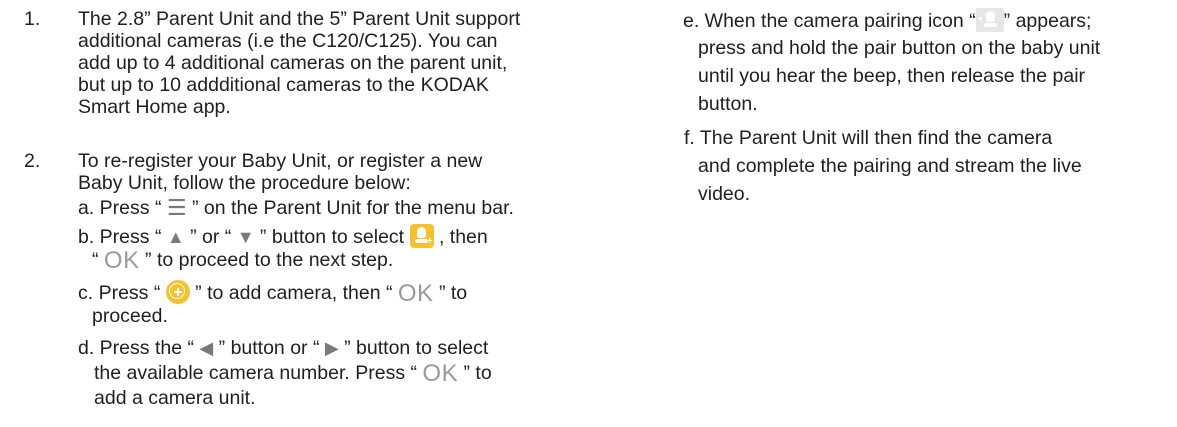 The image size is (1177, 427). What do you see at coordinates (210, 237) in the screenshot?
I see `step-text: ” or “` at bounding box center [210, 237].